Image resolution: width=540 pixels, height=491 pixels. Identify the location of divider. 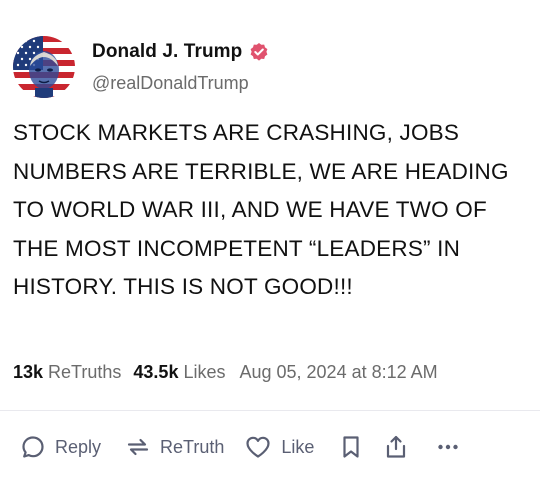
(270, 410).